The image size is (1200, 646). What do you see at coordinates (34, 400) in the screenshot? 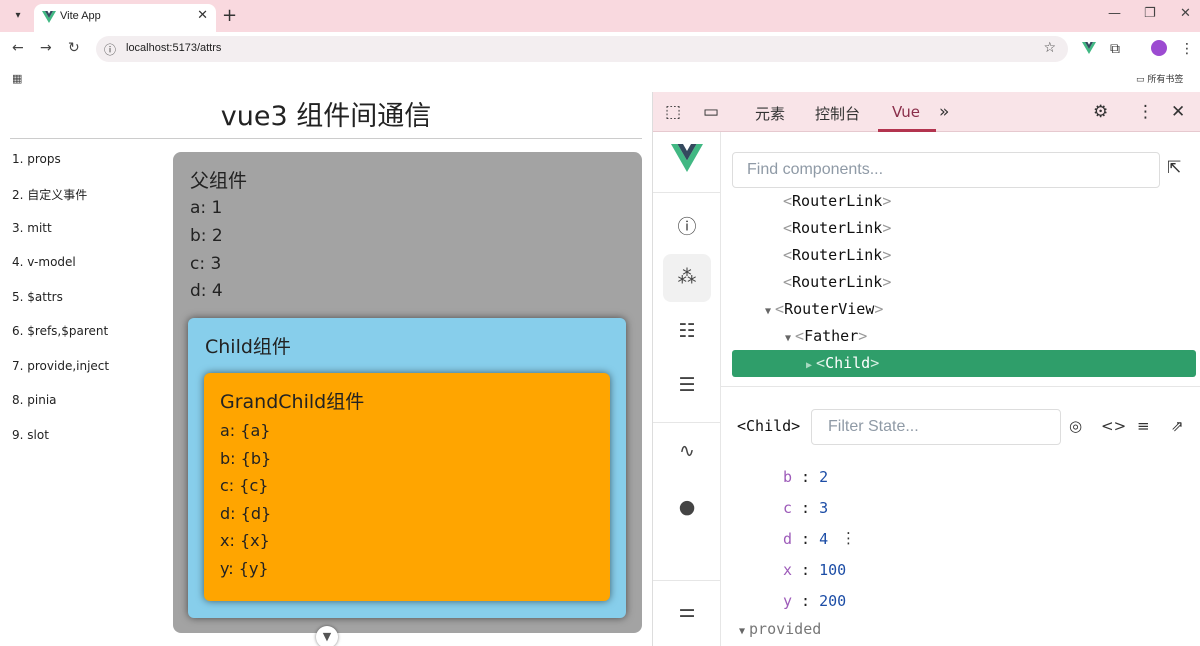
I see `nav-link-pinia: 8. pinia` at bounding box center [34, 400].